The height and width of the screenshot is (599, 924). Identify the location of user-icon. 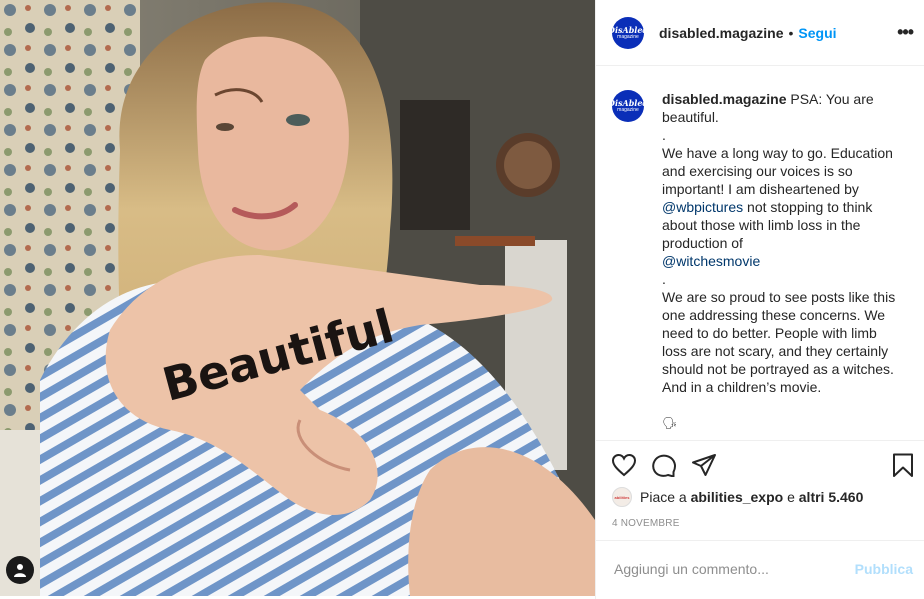
(20, 570).